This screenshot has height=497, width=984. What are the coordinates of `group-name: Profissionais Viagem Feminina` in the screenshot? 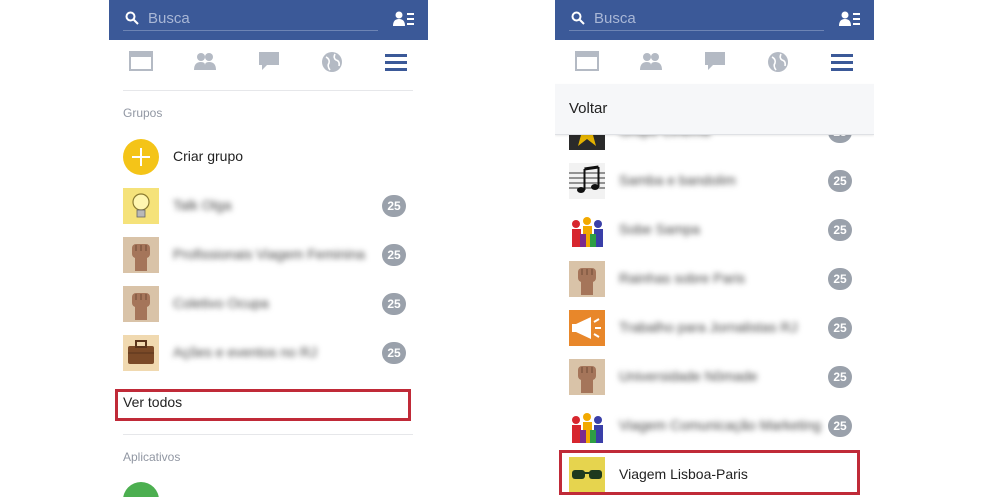 It's located at (269, 254).